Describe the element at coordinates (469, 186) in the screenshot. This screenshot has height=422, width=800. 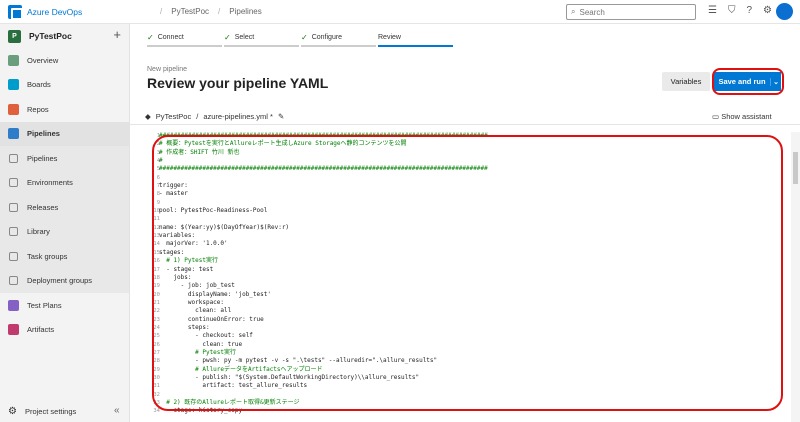
I see `code-line: trigger:` at that location.